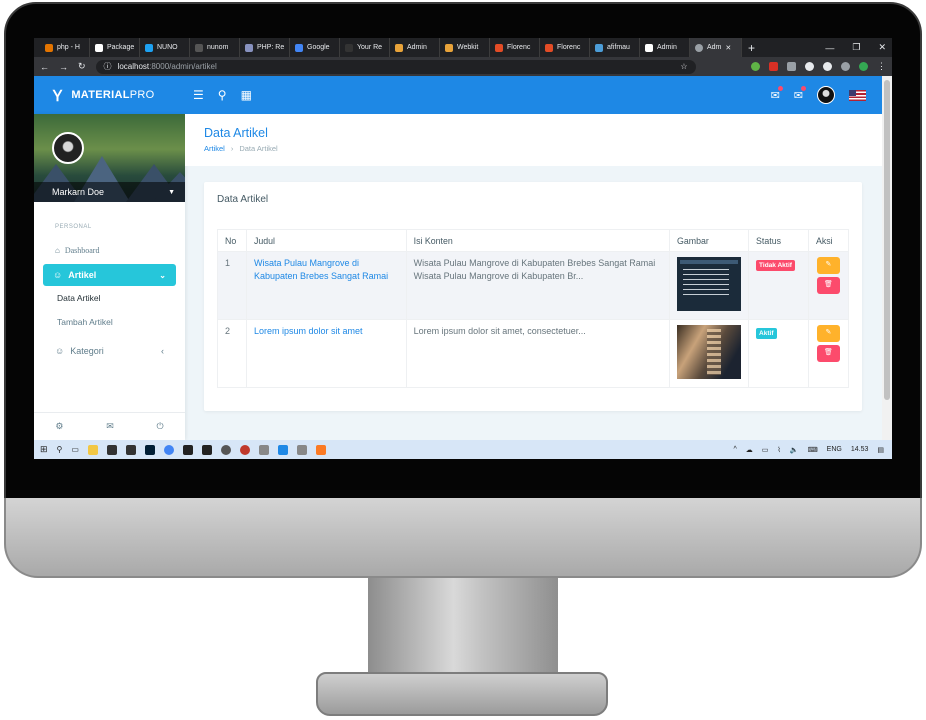  What do you see at coordinates (160, 426) in the screenshot?
I see `power-icon: ⏻` at bounding box center [160, 426].